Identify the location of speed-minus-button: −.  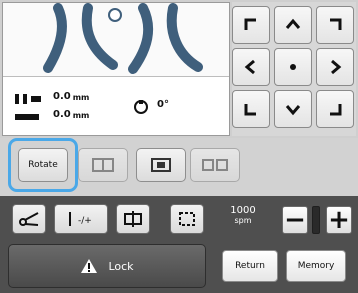
(295, 220).